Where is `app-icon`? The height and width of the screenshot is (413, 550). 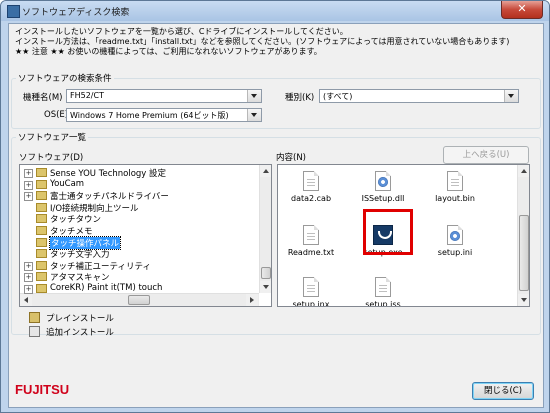 app-icon is located at coordinates (13, 11).